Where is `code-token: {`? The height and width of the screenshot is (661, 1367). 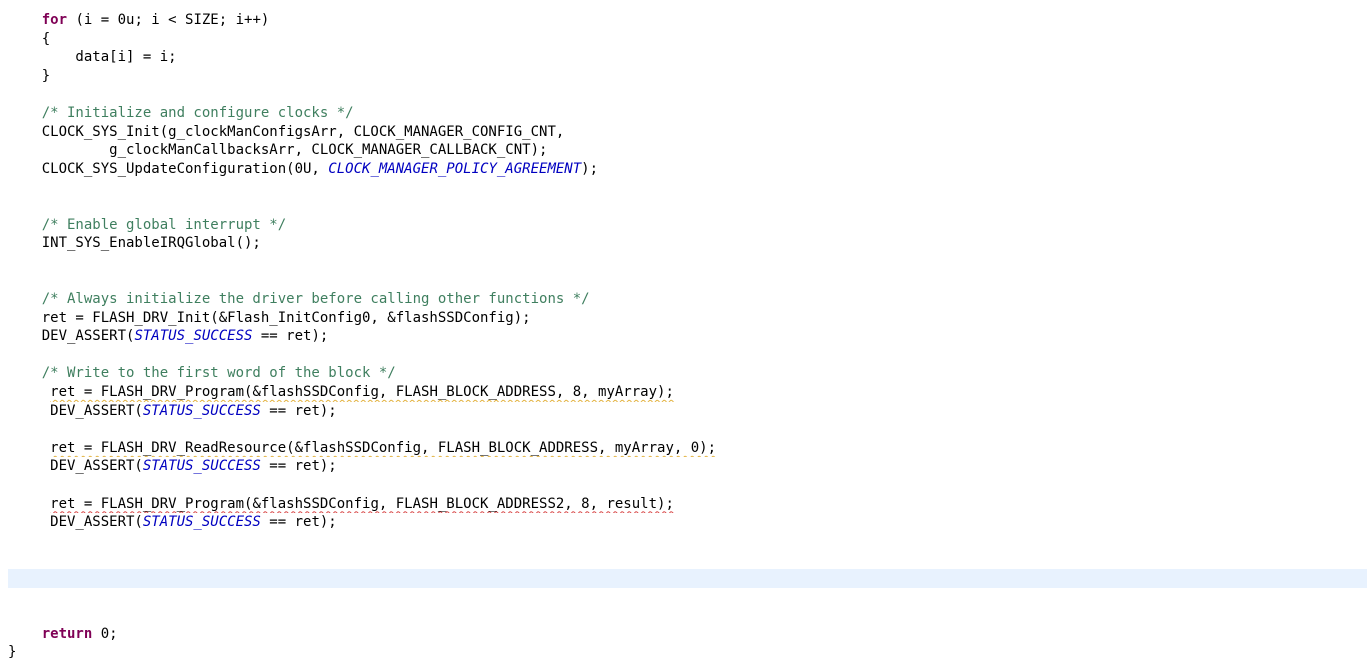
code-token: { is located at coordinates (29, 38).